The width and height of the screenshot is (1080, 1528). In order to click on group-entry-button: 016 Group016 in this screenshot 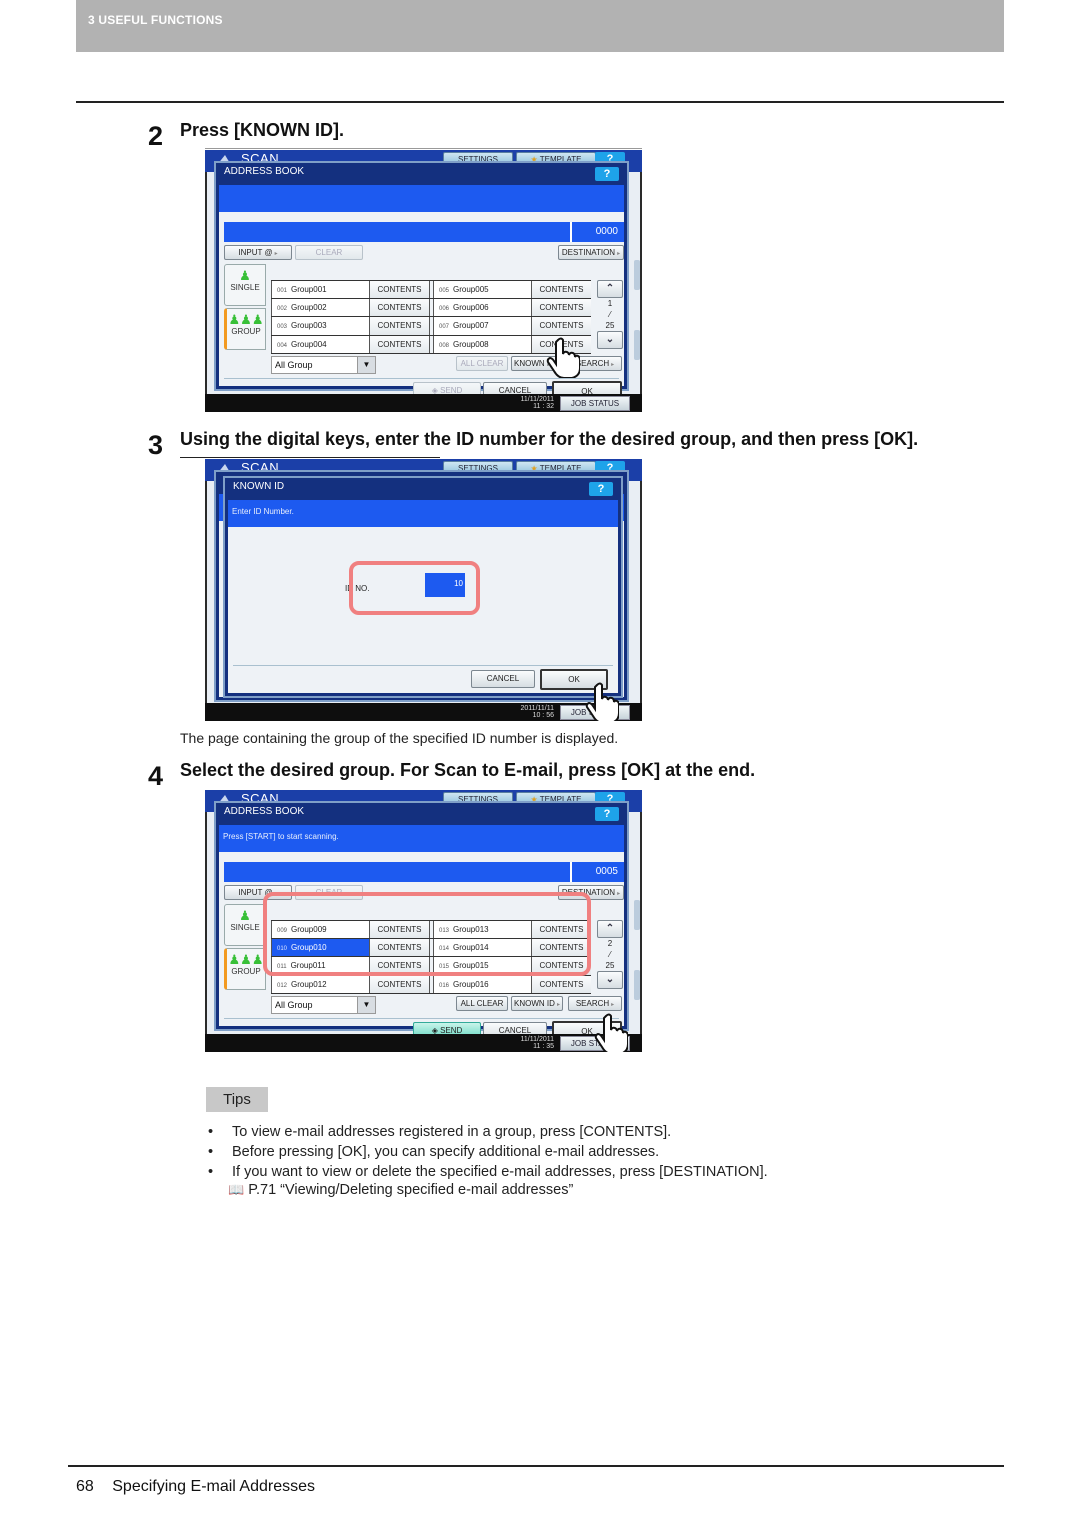, I will do `click(482, 984)`.